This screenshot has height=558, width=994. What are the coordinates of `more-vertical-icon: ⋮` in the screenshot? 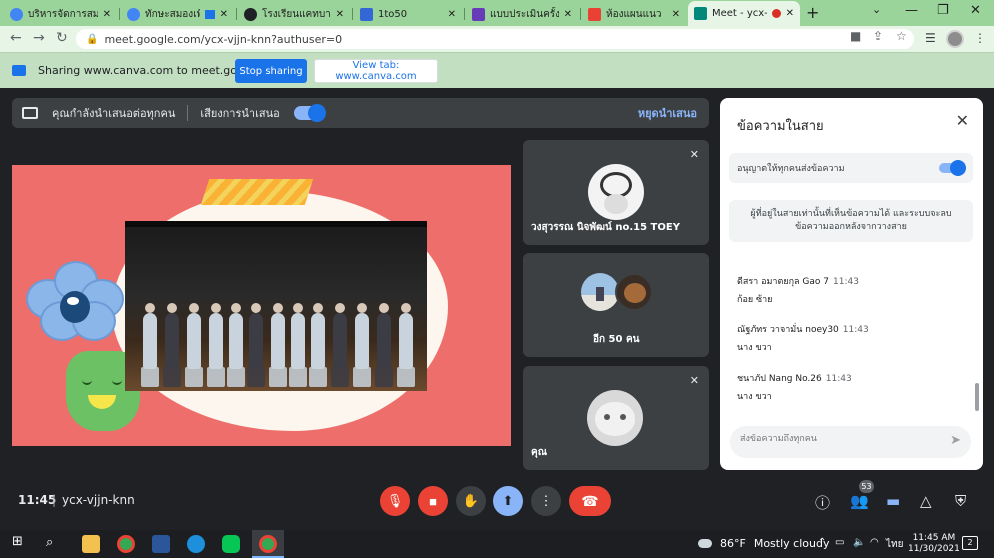 It's located at (546, 500).